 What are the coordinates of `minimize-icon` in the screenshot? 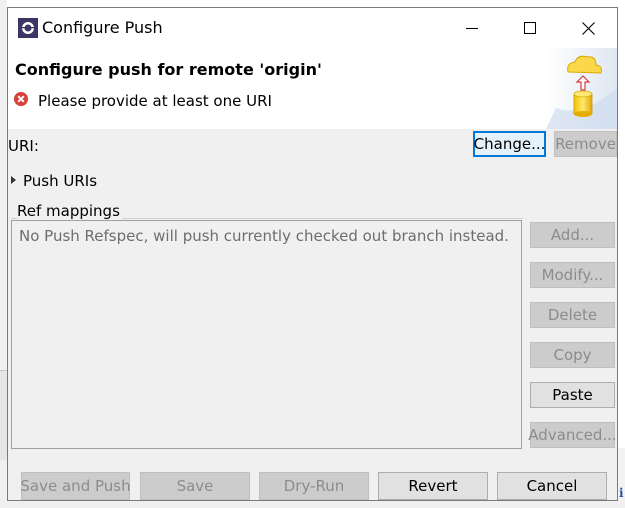 It's located at (472, 28).